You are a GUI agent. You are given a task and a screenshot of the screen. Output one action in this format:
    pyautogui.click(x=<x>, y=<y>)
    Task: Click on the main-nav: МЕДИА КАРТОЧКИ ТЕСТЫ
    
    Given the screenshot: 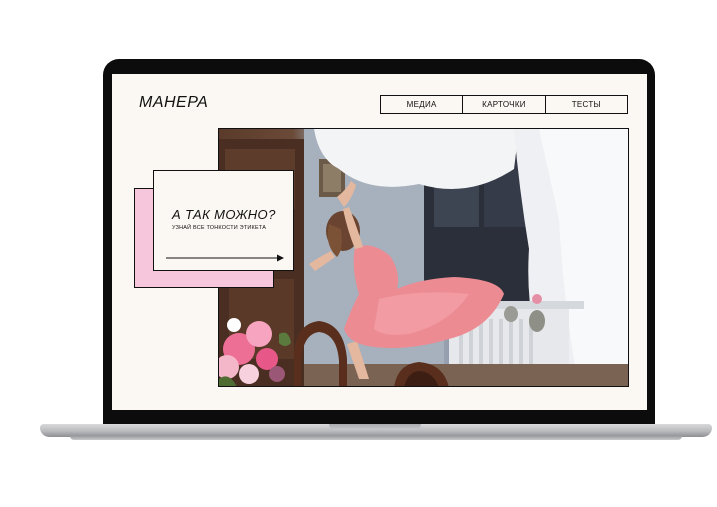 What is the action you would take?
    pyautogui.click(x=504, y=104)
    